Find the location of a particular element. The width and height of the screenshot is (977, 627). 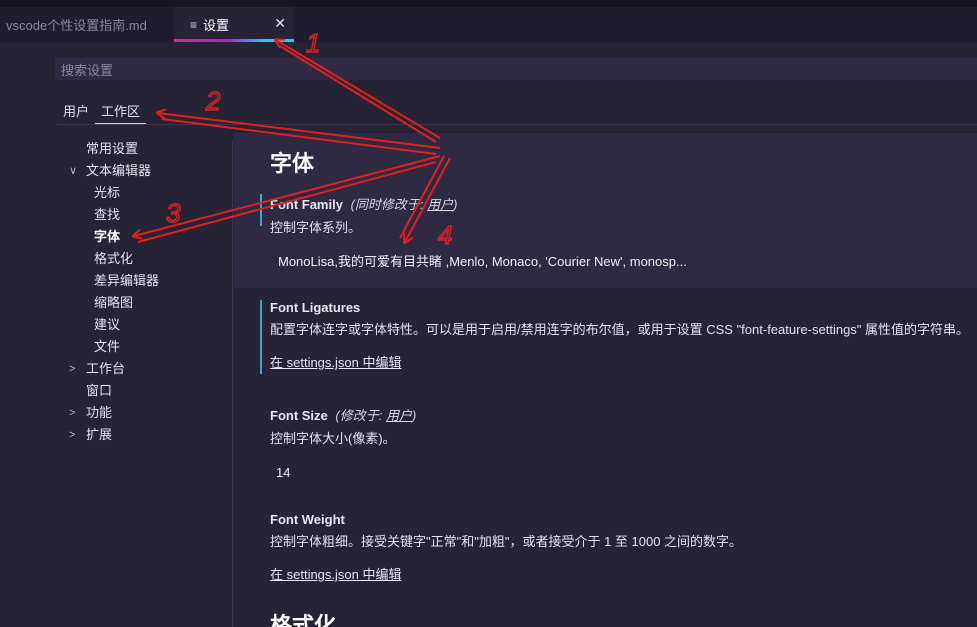

scope-tab-user: 用户 is located at coordinates (76, 110).